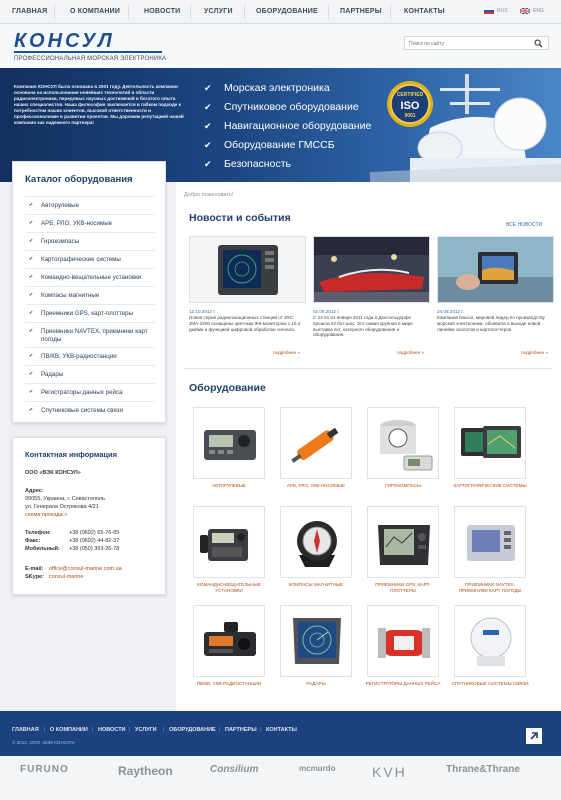 The width and height of the screenshot is (561, 800). I want to click on equipment-label: АВТОРУЛЕВЫЕ, so click(229, 486).